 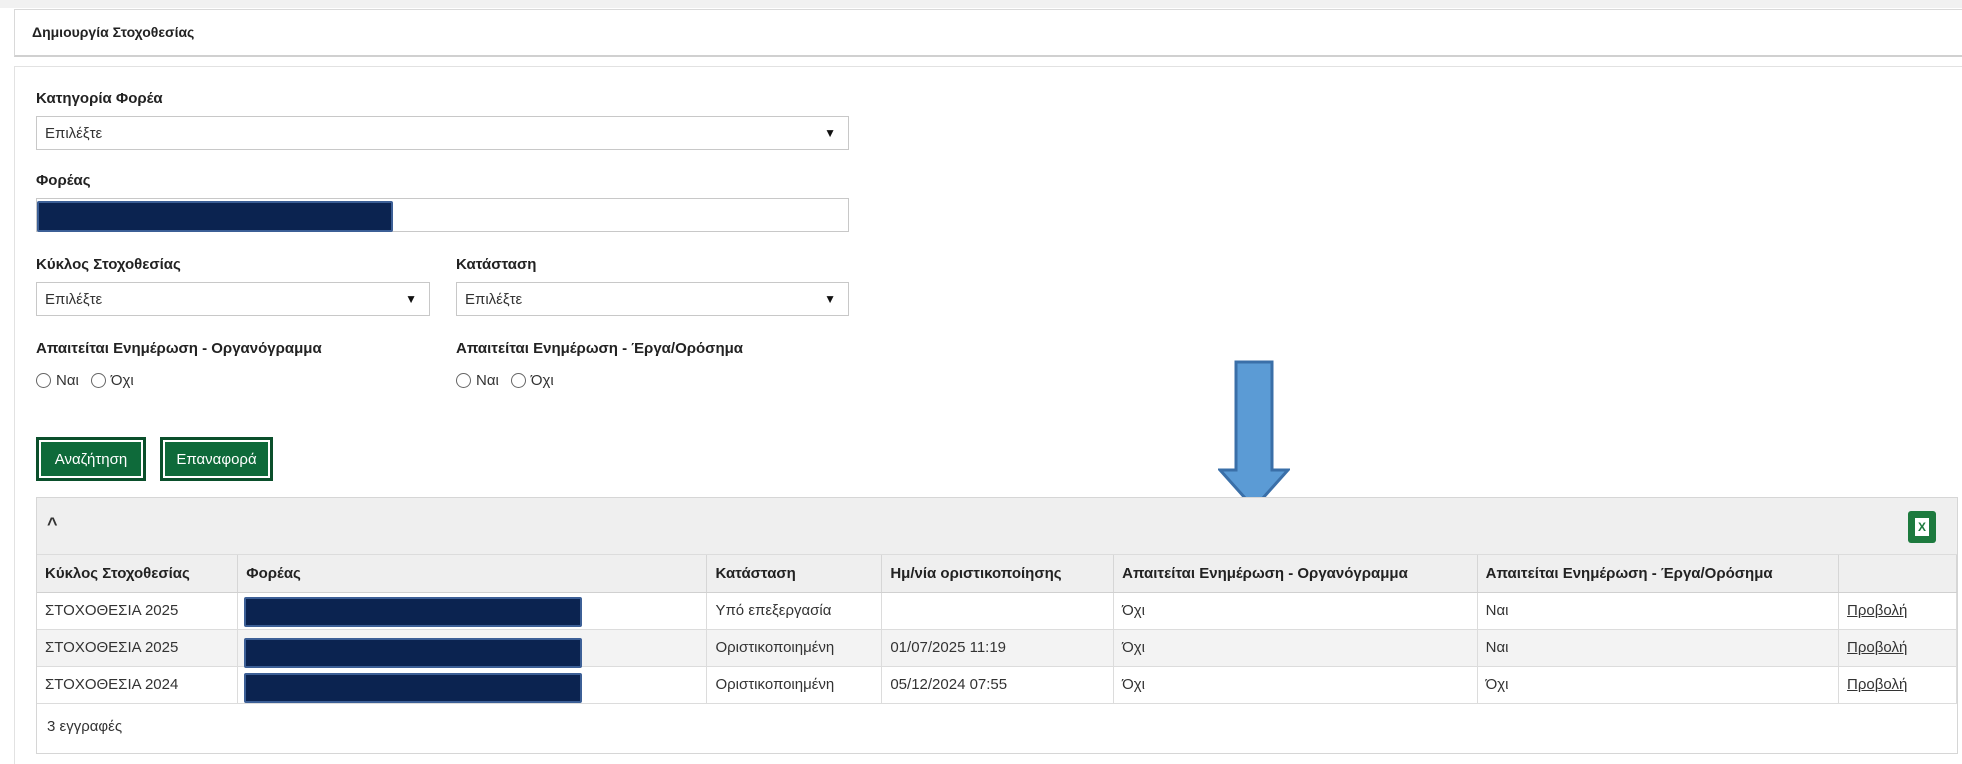 What do you see at coordinates (477, 380) in the screenshot?
I see `works-update-yes: Ναι` at bounding box center [477, 380].